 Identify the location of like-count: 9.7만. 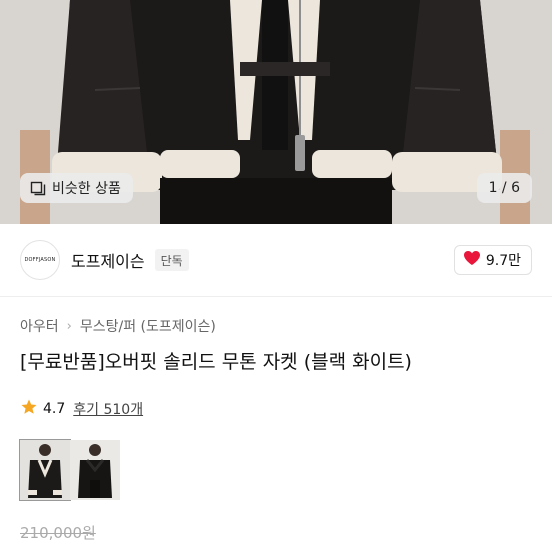
(503, 261).